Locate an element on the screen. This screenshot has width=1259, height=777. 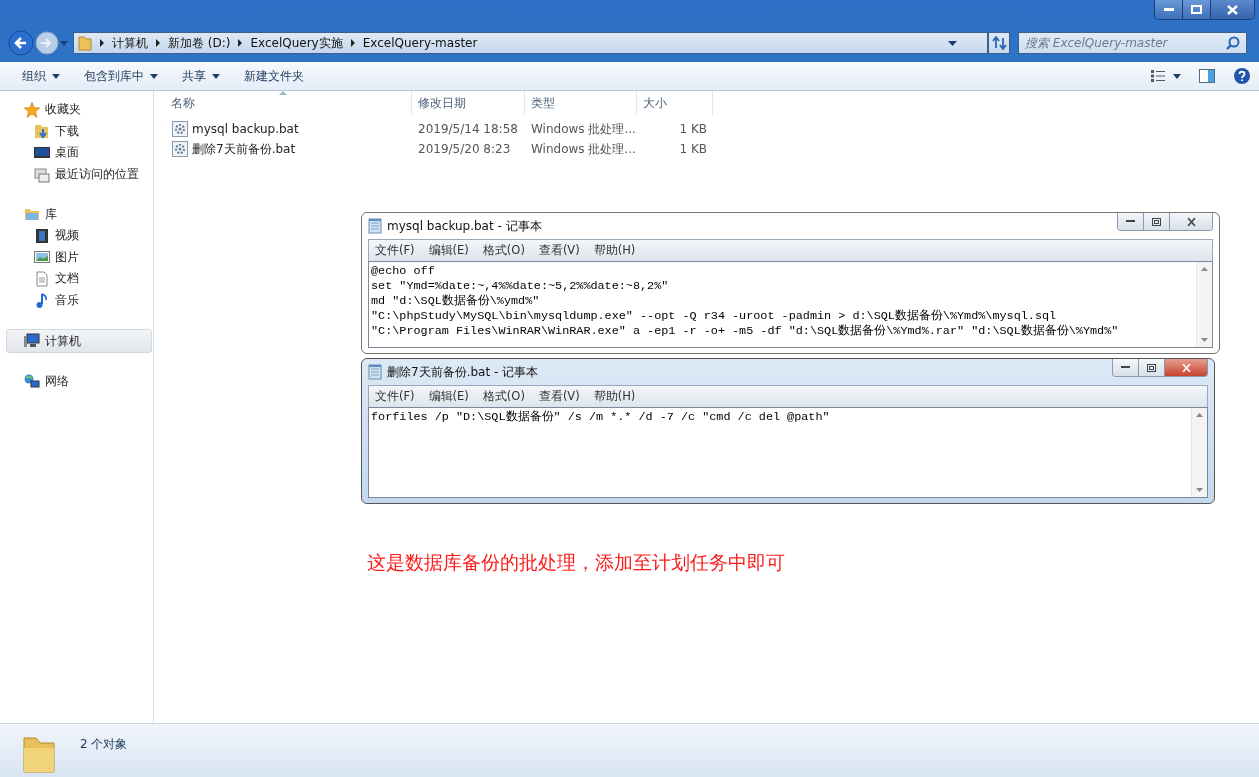
sidebar-item: 库 is located at coordinates (76, 214).